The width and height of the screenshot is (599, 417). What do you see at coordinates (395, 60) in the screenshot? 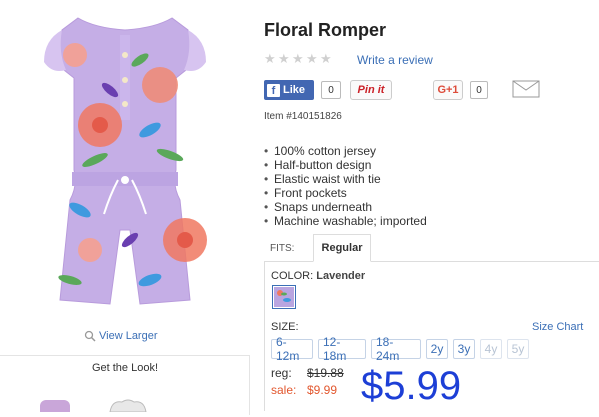
I see `write-review-link: Write a review` at bounding box center [395, 60].